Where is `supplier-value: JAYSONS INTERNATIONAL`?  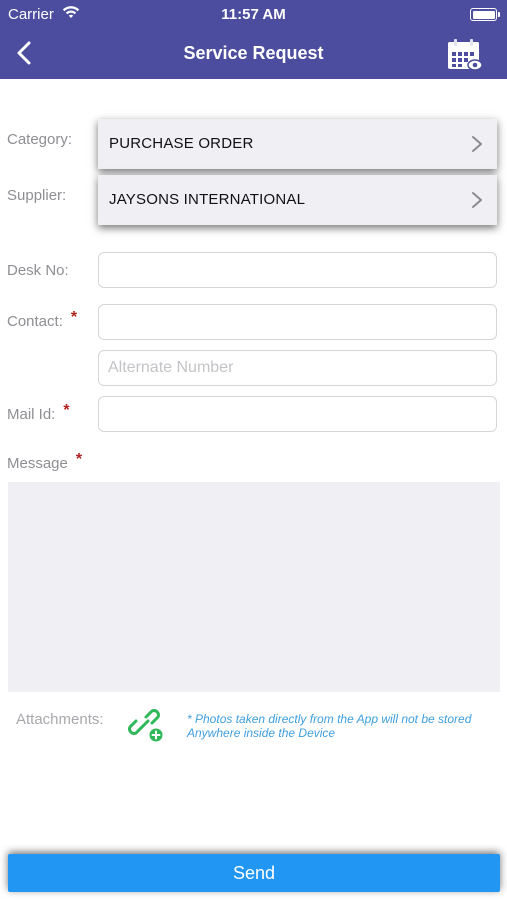 supplier-value: JAYSONS INTERNATIONAL is located at coordinates (207, 199).